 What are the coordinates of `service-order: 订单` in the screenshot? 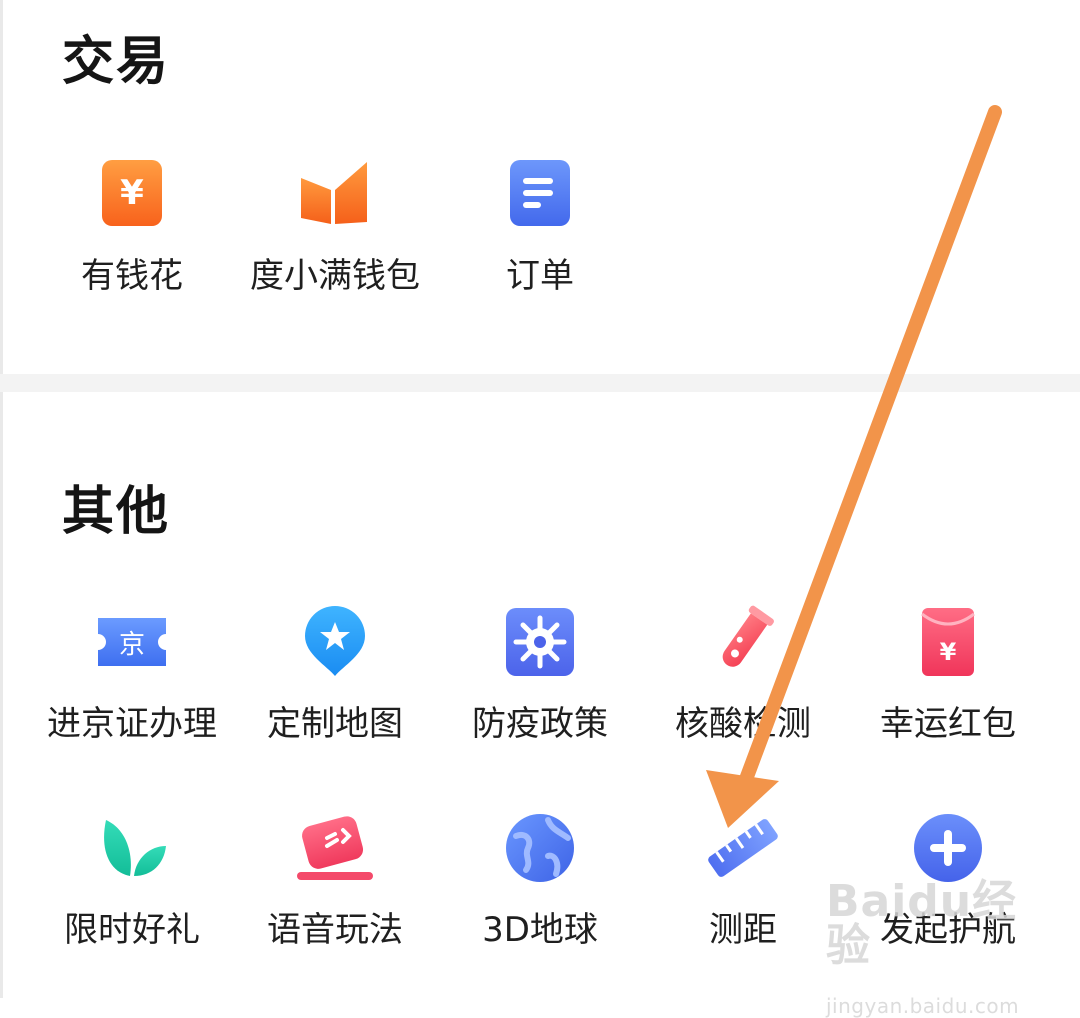 It's located at (540, 225).